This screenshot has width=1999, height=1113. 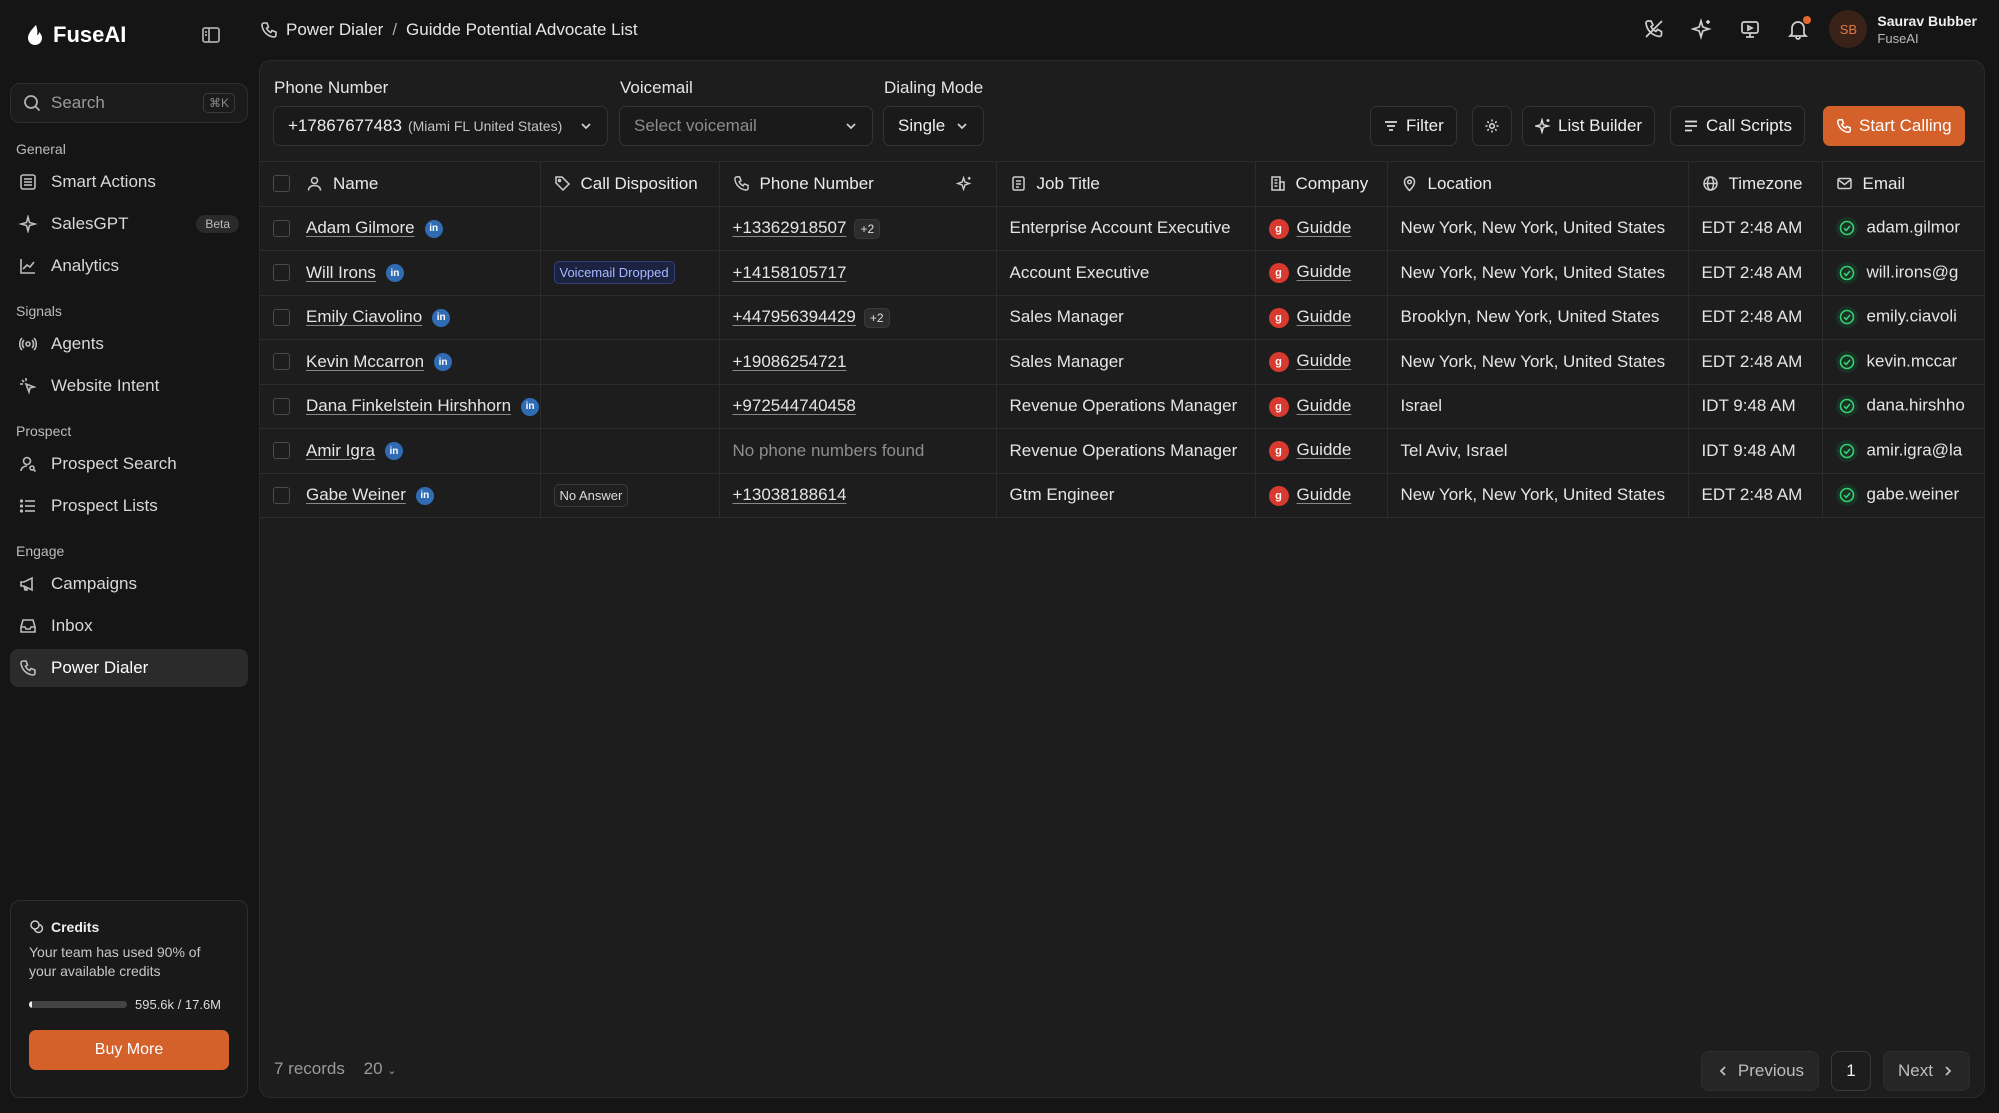 I want to click on search-input: Search ⌘K, so click(x=129, y=103).